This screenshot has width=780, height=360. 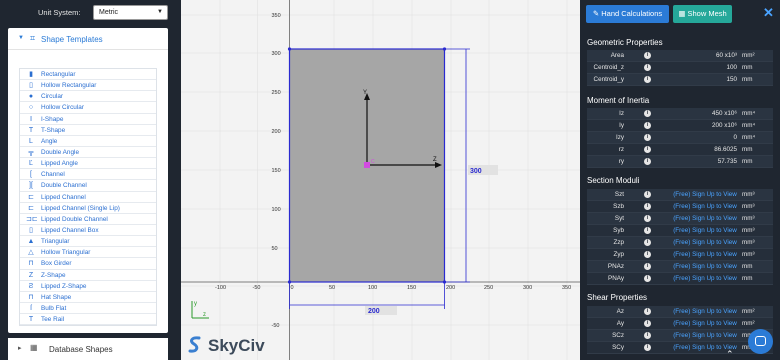 I want to click on shape-template-label: I-Shape, so click(x=52, y=119).